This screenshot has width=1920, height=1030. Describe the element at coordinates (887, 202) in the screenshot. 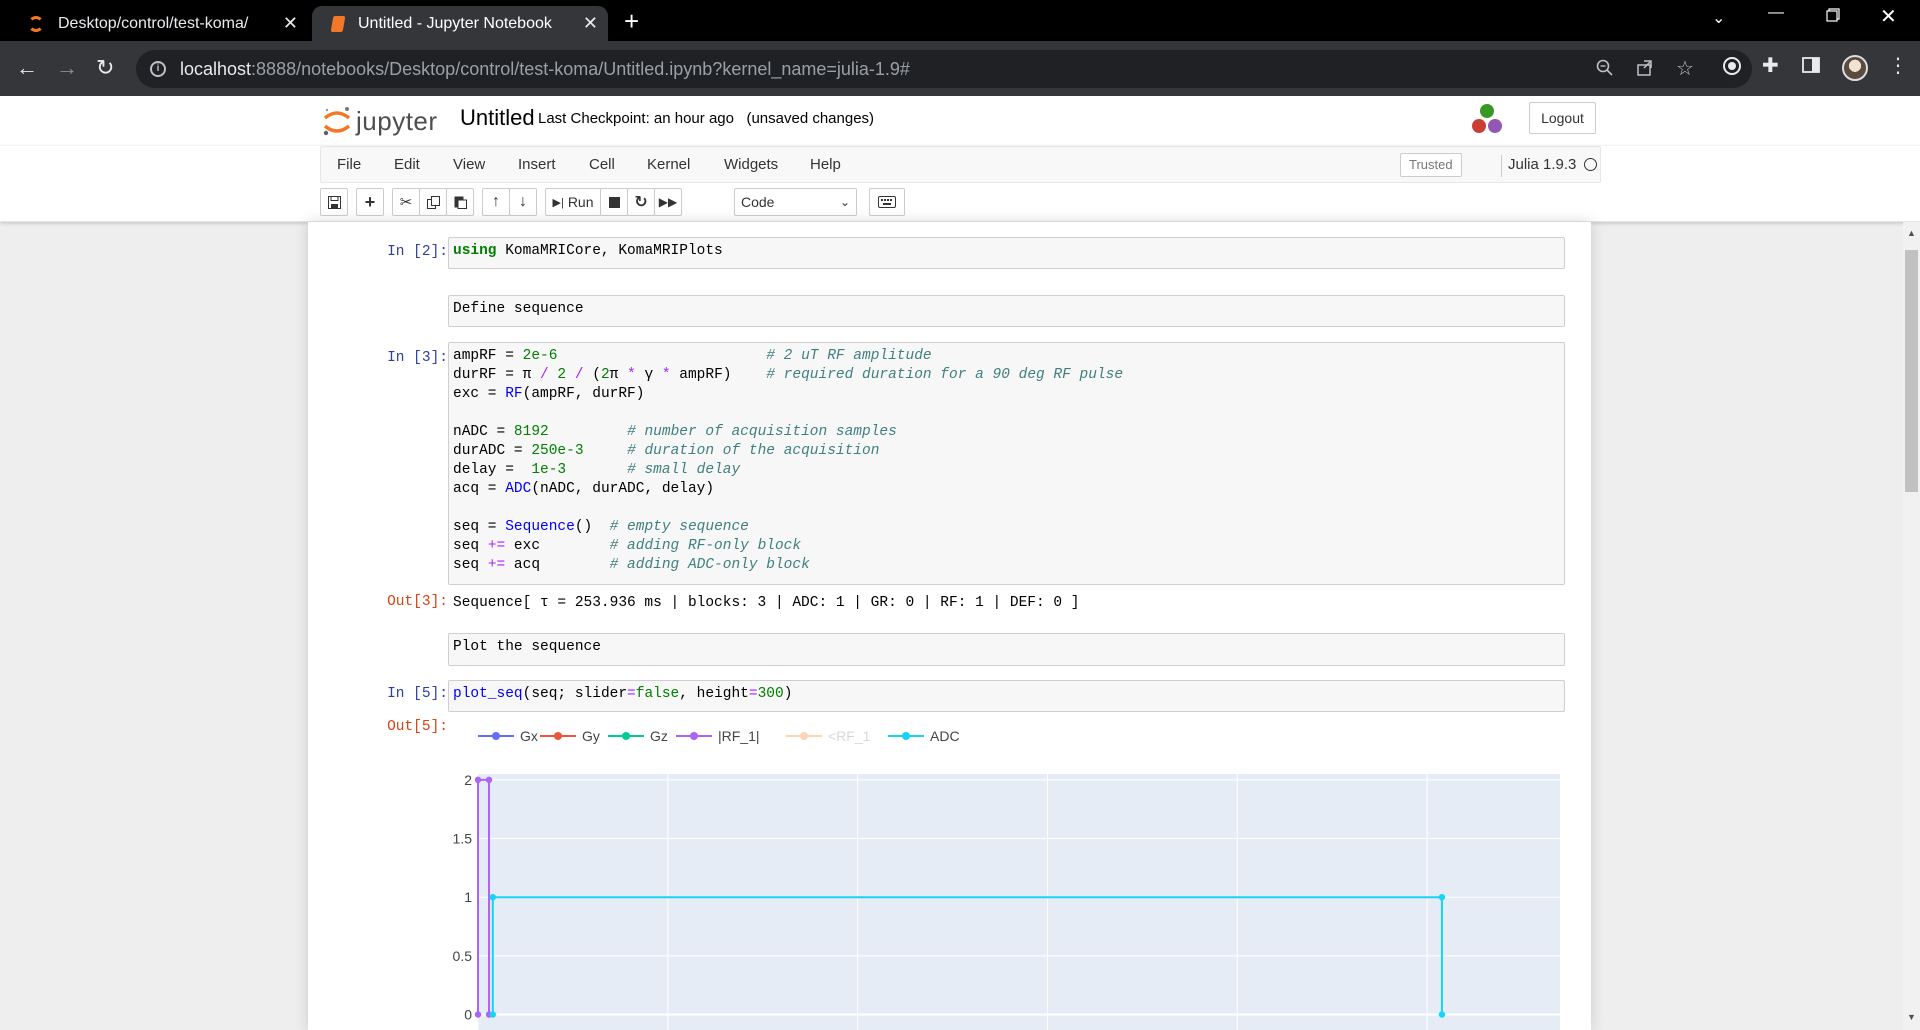

I see `command-palette-button` at that location.